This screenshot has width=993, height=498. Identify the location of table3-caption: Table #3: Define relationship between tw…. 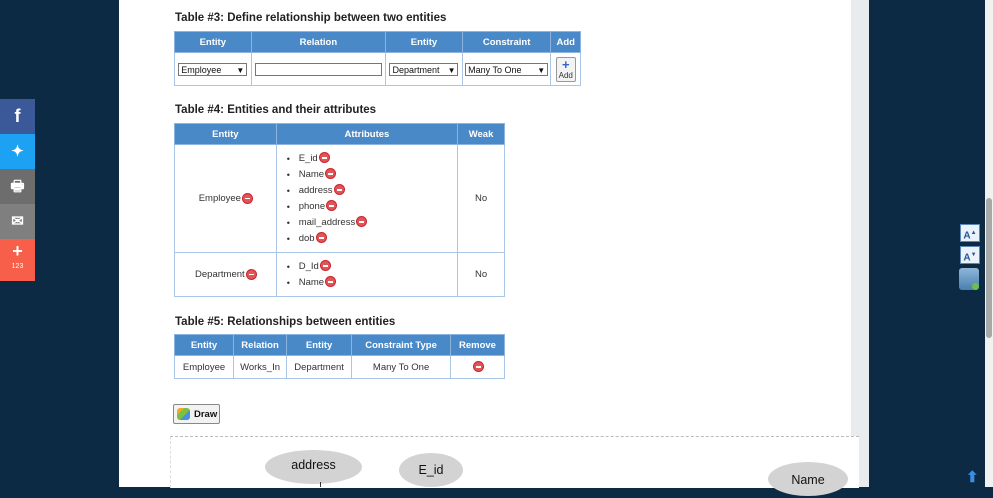
(311, 18).